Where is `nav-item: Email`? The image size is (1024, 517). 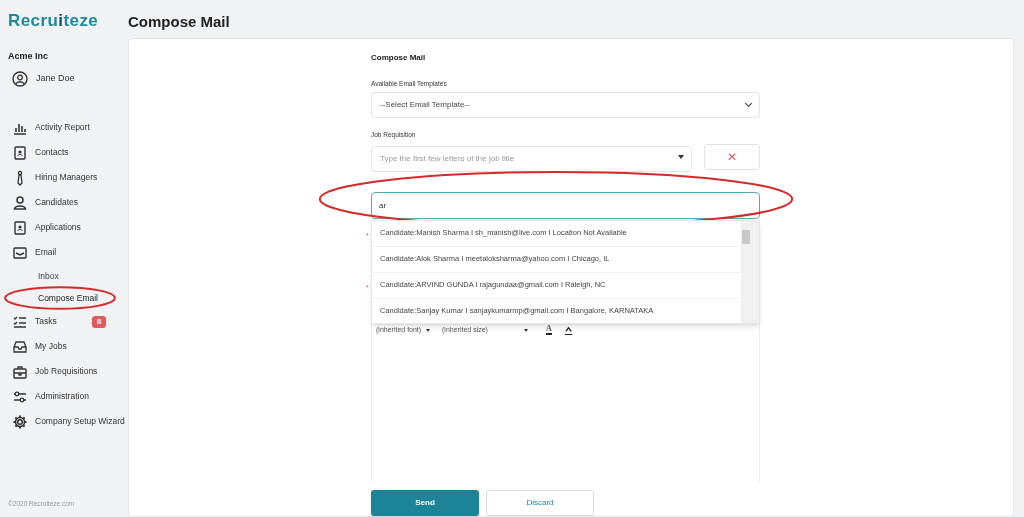
nav-item: Email is located at coordinates (46, 252).